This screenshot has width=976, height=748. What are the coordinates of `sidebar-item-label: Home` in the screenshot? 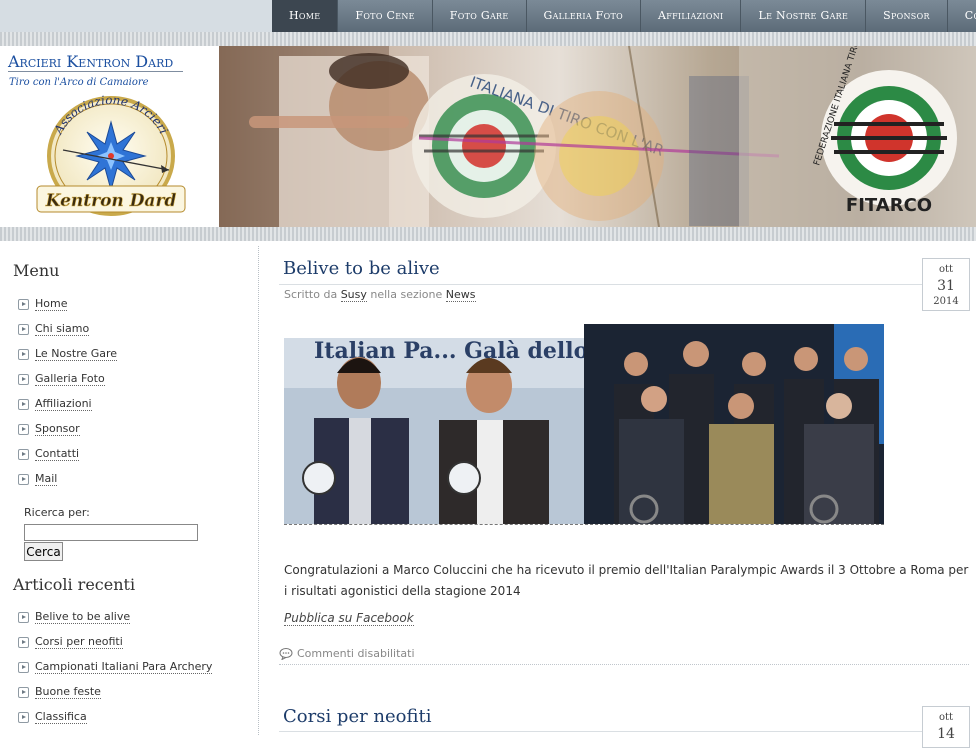 It's located at (51, 304).